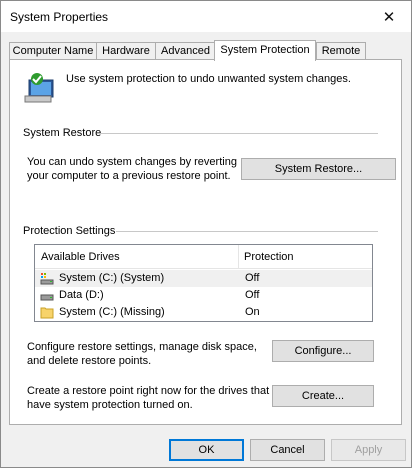 The height and width of the screenshot is (468, 412). Describe the element at coordinates (269, 257) in the screenshot. I see `column-header-protection: Protection` at that location.